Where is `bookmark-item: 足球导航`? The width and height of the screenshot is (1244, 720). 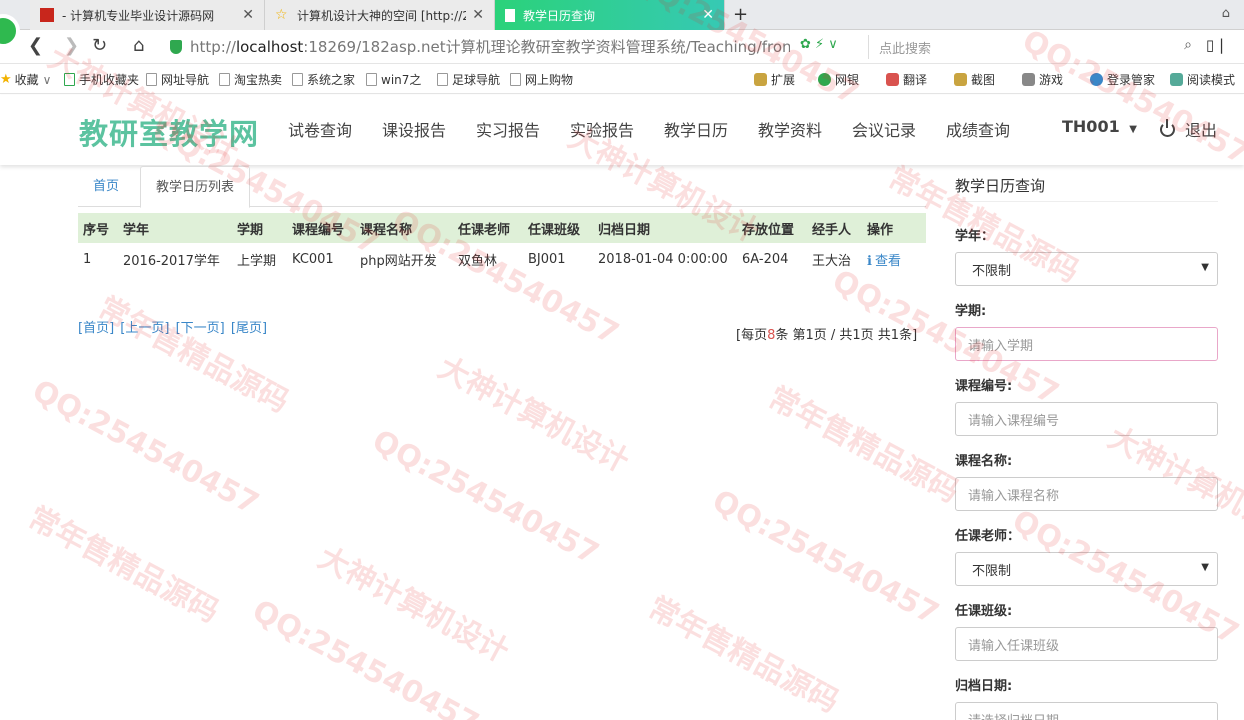 bookmark-item: 足球导航 is located at coordinates (468, 79).